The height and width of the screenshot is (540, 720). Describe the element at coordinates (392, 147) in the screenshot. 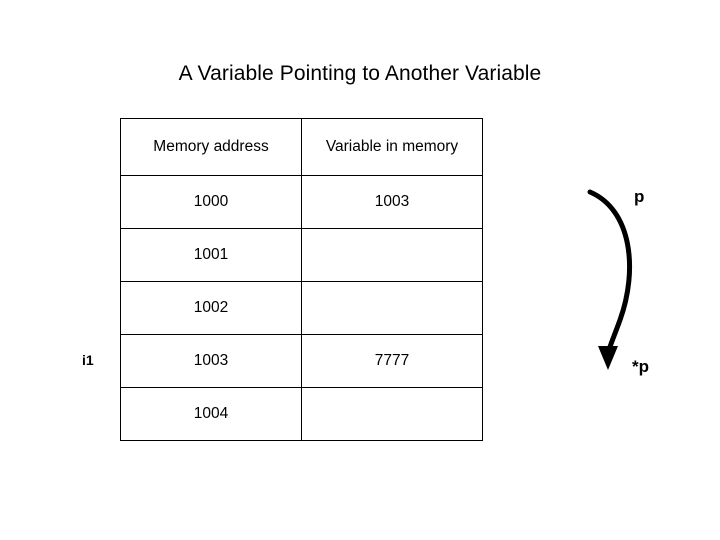

I see `column-header-variable-in-memory: Variable in memory` at that location.